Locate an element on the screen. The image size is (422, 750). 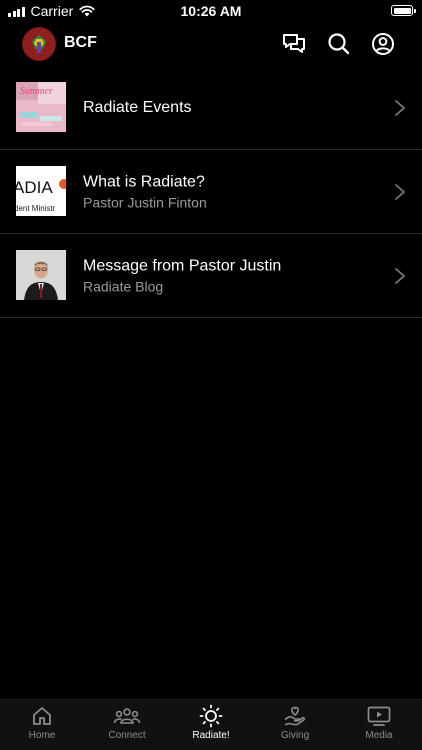
list-item-subtitle: Pastor Justin Finton is located at coordinates (145, 202).